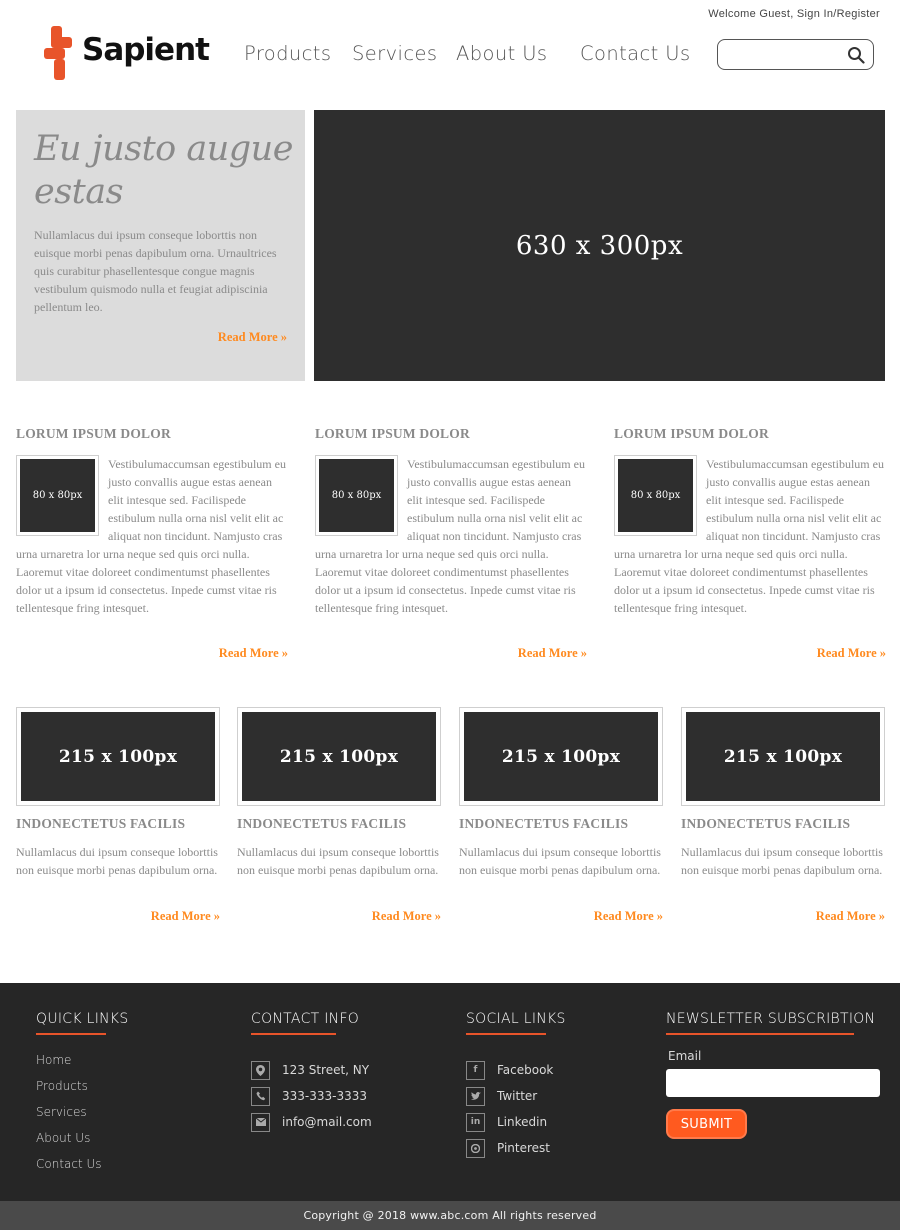 The width and height of the screenshot is (900, 1230). Describe the element at coordinates (501, 53) in the screenshot. I see `nav-about-us: About Us` at that location.